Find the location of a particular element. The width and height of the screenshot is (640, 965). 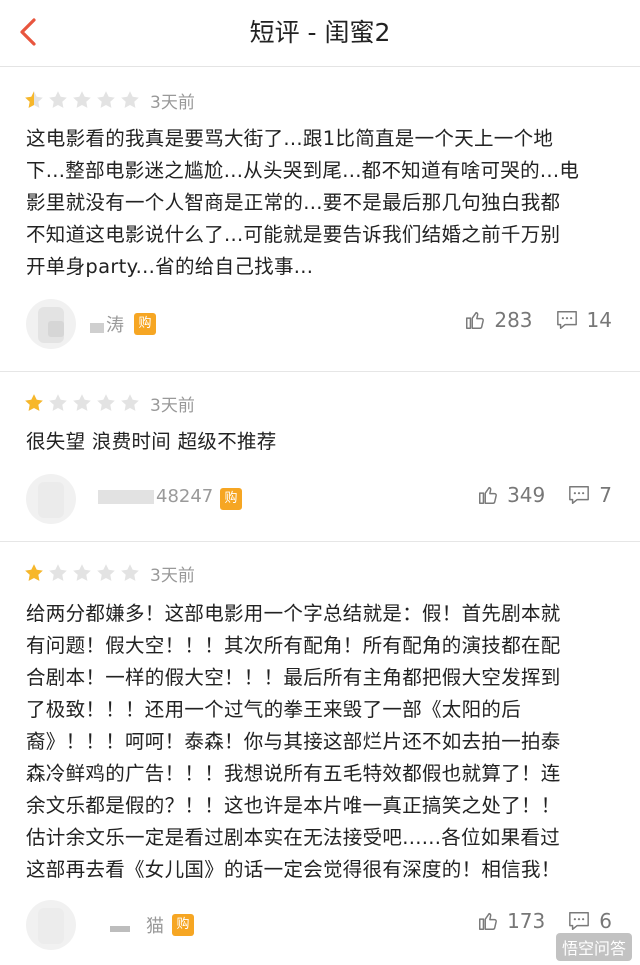

page-title: 短评 - 闺蜜2 is located at coordinates (320, 32).